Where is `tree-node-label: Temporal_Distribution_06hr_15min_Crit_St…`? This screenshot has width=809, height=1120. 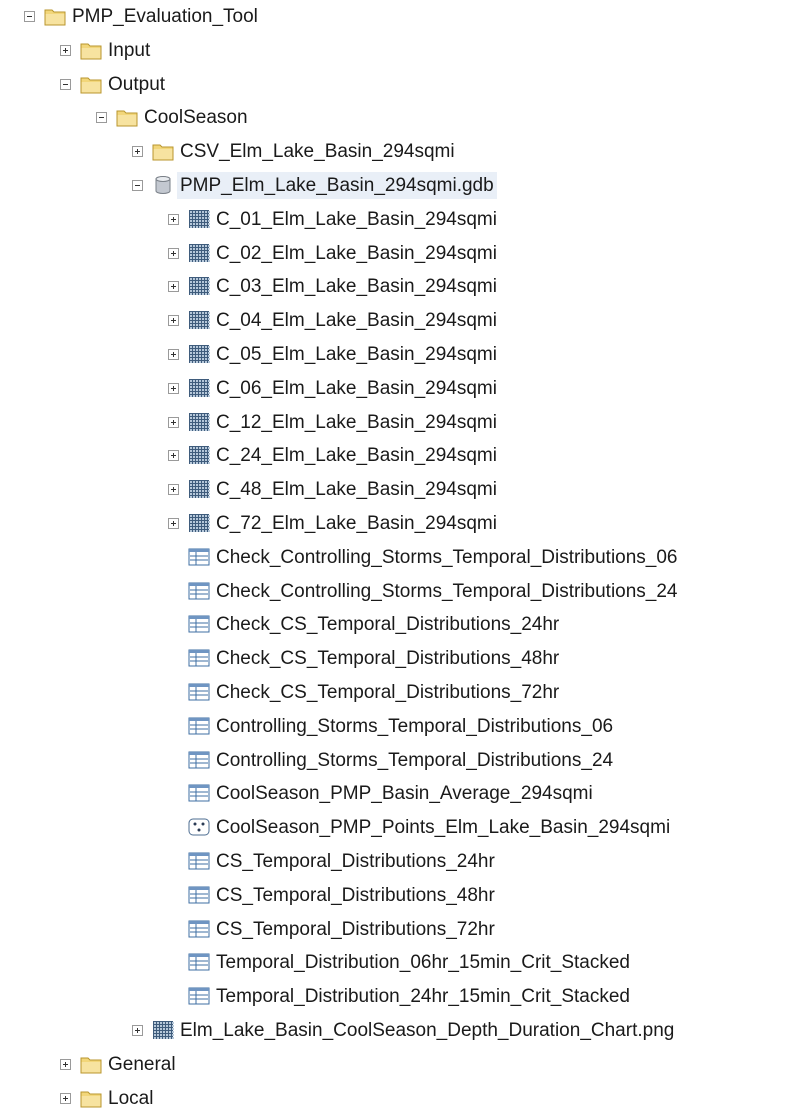
tree-node-label: Temporal_Distribution_06hr_15min_Crit_St… is located at coordinates (423, 962).